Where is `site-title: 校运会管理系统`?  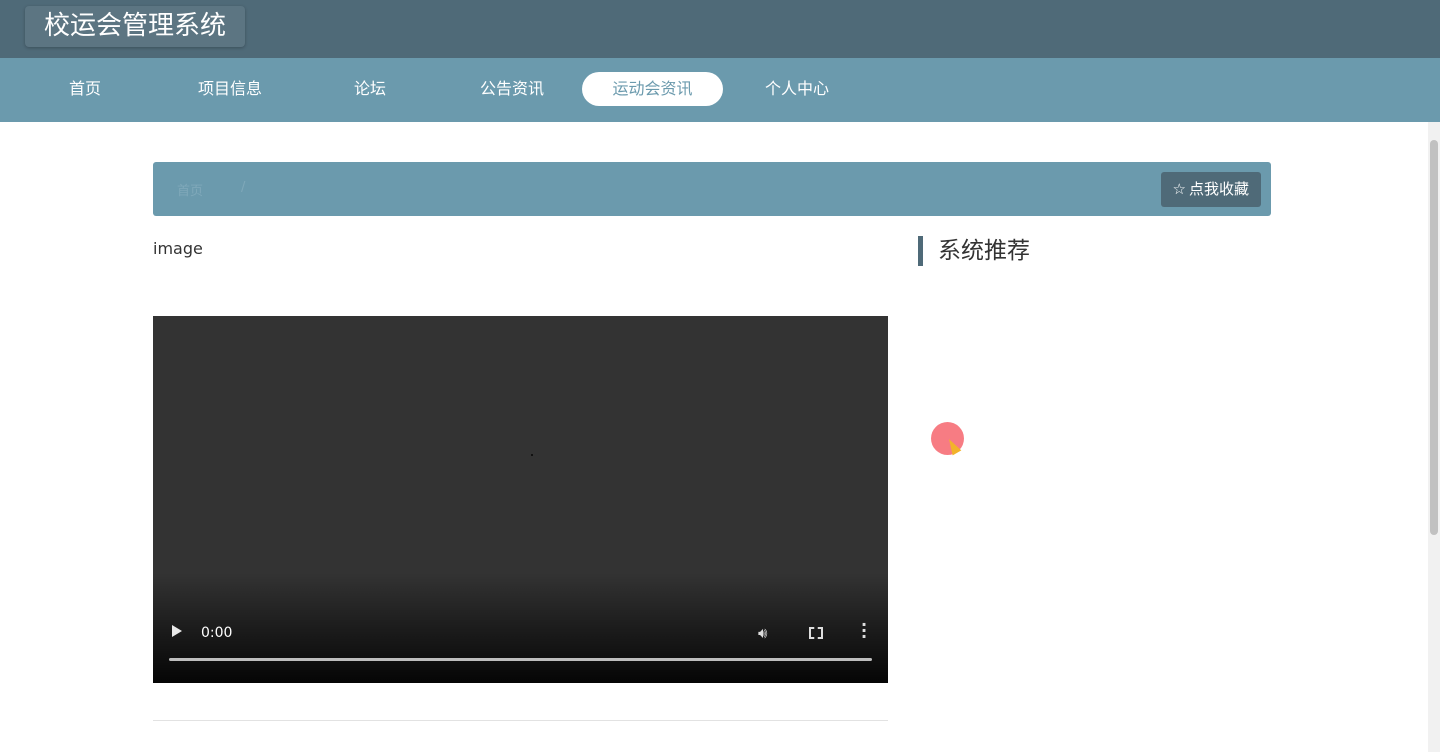
site-title: 校运会管理系统 is located at coordinates (135, 26).